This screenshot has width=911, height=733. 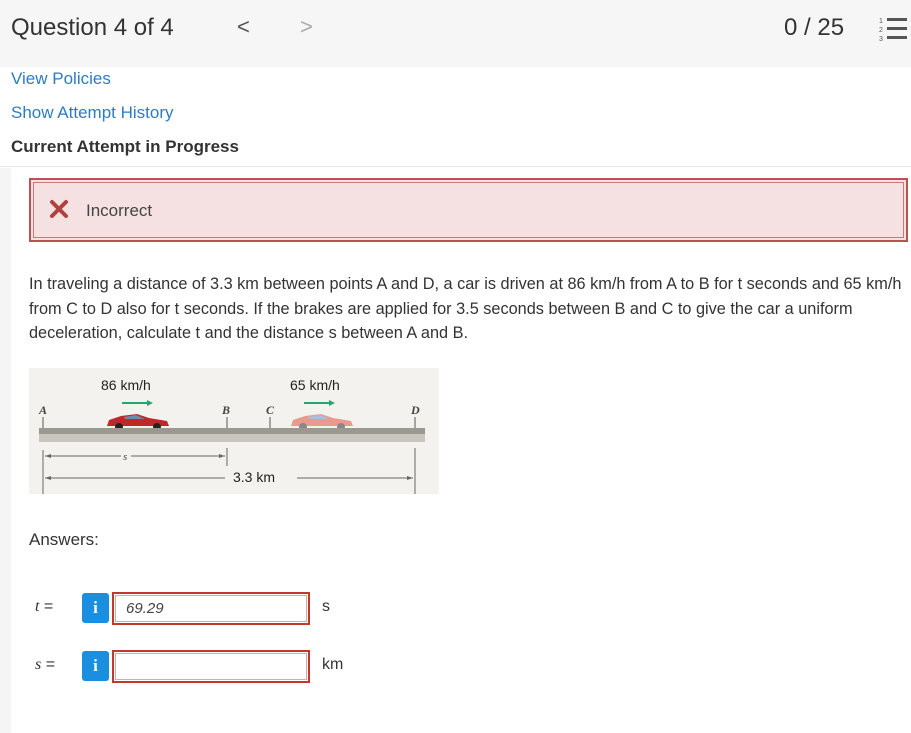 I want to click on answer-s-label: s =, so click(x=45, y=665).